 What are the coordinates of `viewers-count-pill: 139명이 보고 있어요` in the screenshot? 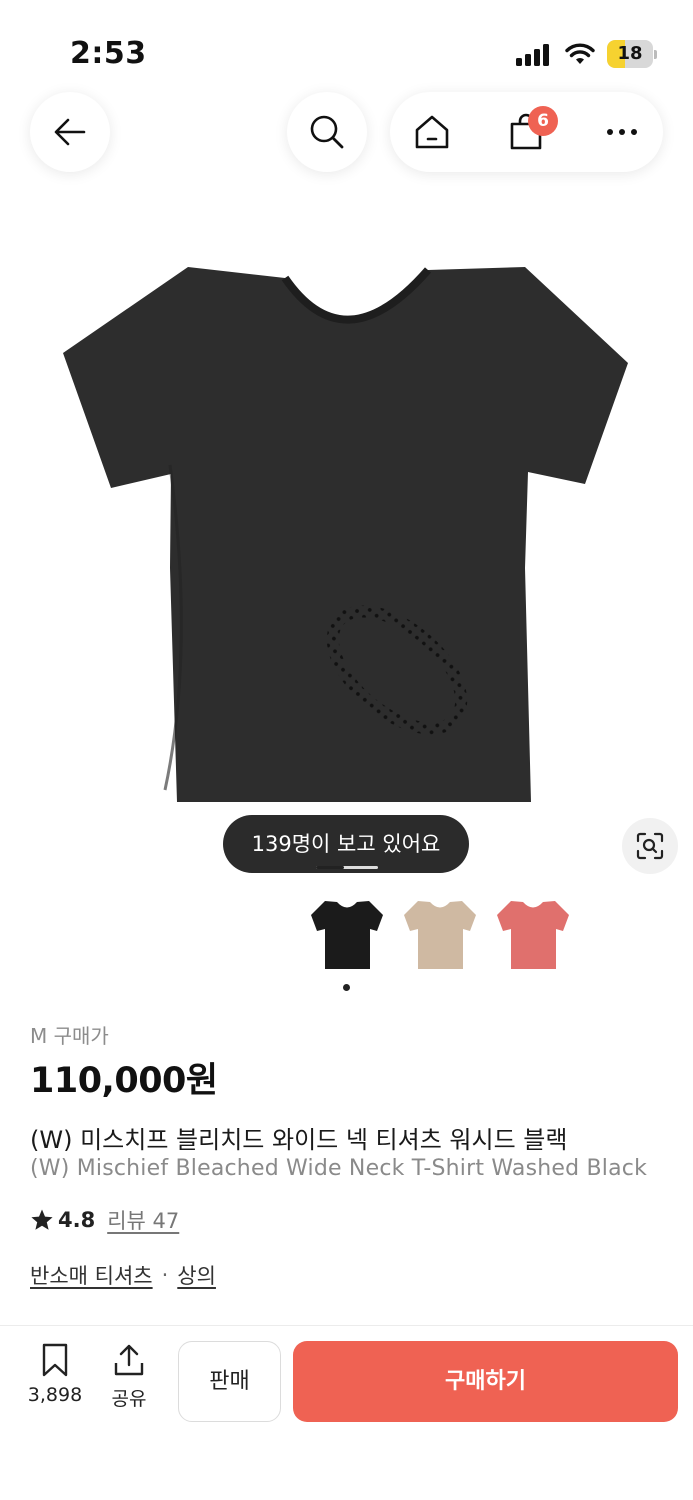 It's located at (346, 844).